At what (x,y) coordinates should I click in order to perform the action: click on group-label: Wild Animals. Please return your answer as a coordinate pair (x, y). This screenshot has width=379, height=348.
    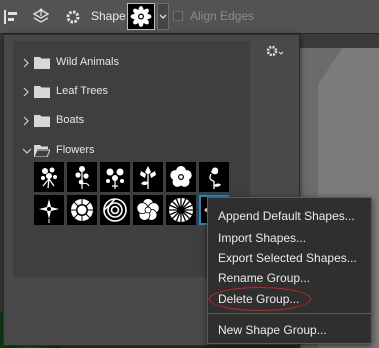
    Looking at the image, I should click on (87, 62).